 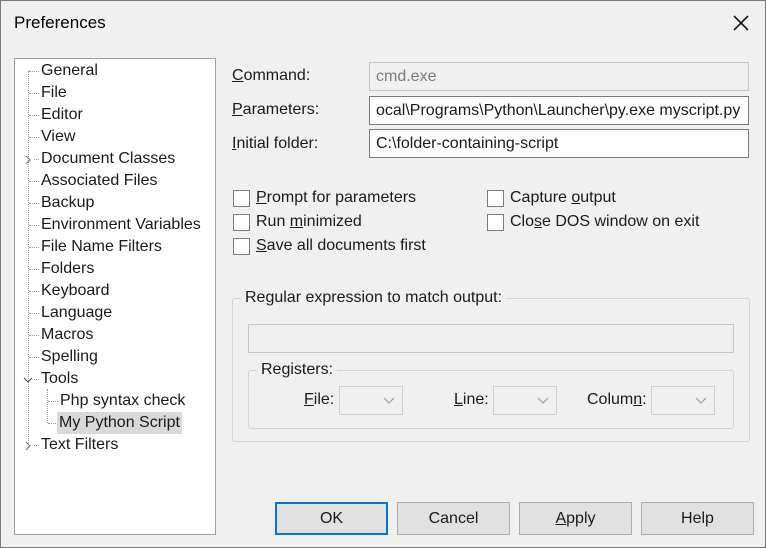 I want to click on tree-item-spelling: Spelling, so click(x=69, y=357).